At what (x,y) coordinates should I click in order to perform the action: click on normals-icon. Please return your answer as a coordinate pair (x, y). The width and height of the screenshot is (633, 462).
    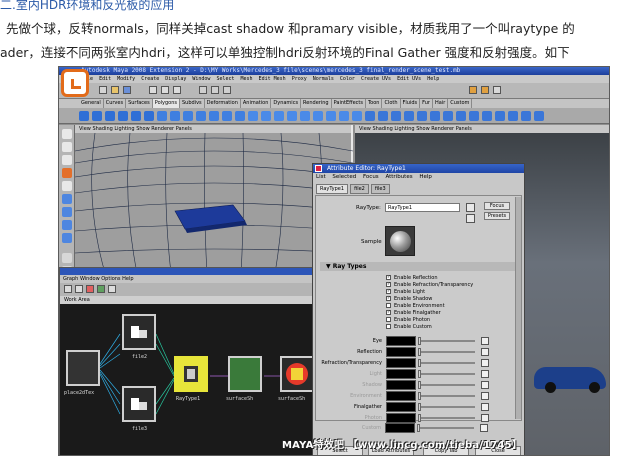
    Looking at the image, I should click on (513, 116).